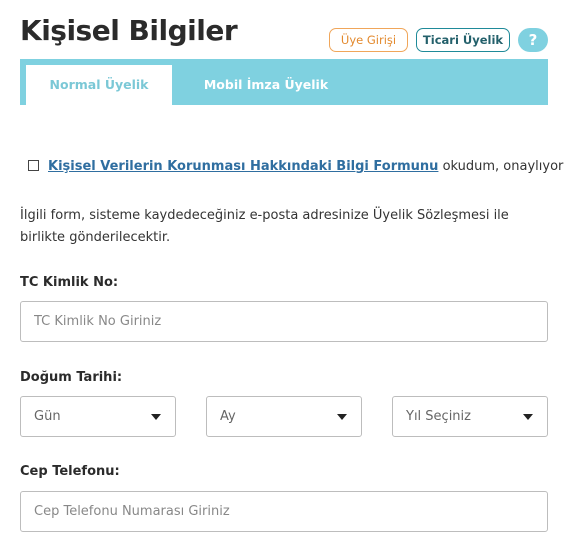  I want to click on tab-normal-membership: Normal Üyelik, so click(99, 85).